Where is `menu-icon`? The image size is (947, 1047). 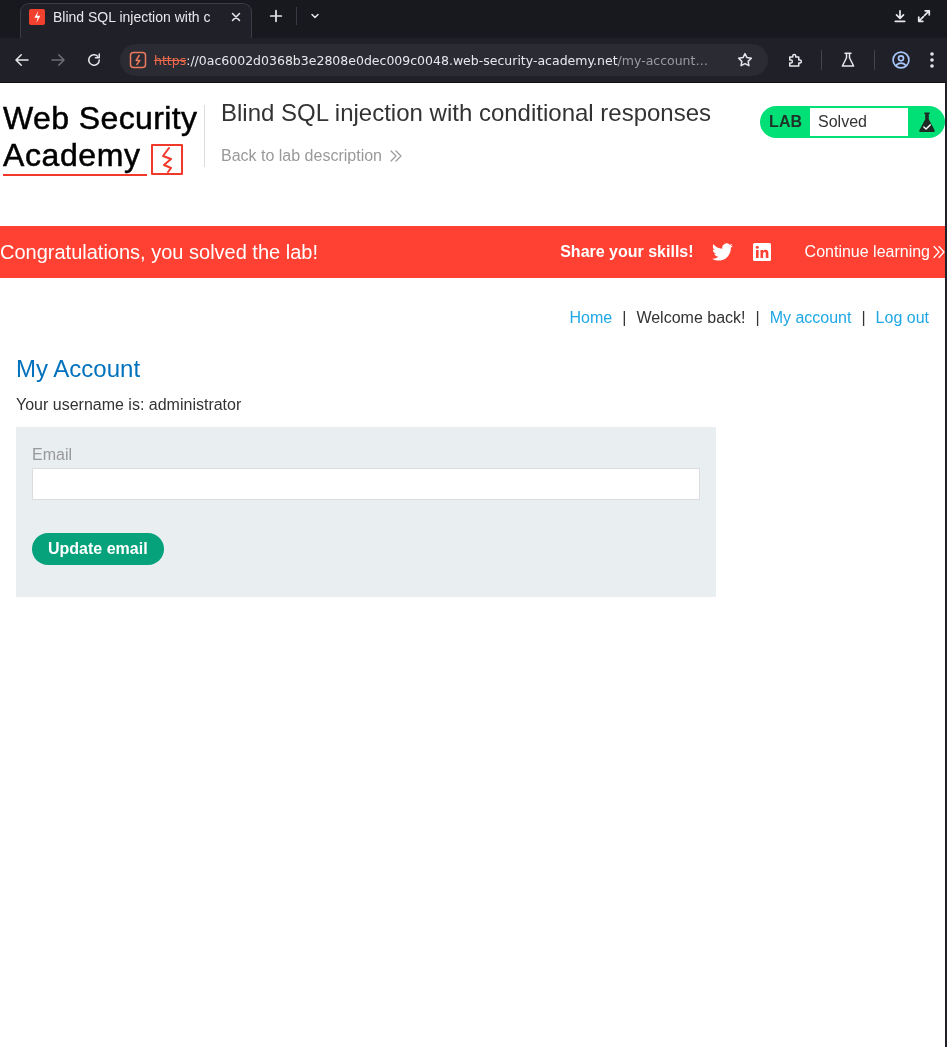
menu-icon is located at coordinates (932, 60).